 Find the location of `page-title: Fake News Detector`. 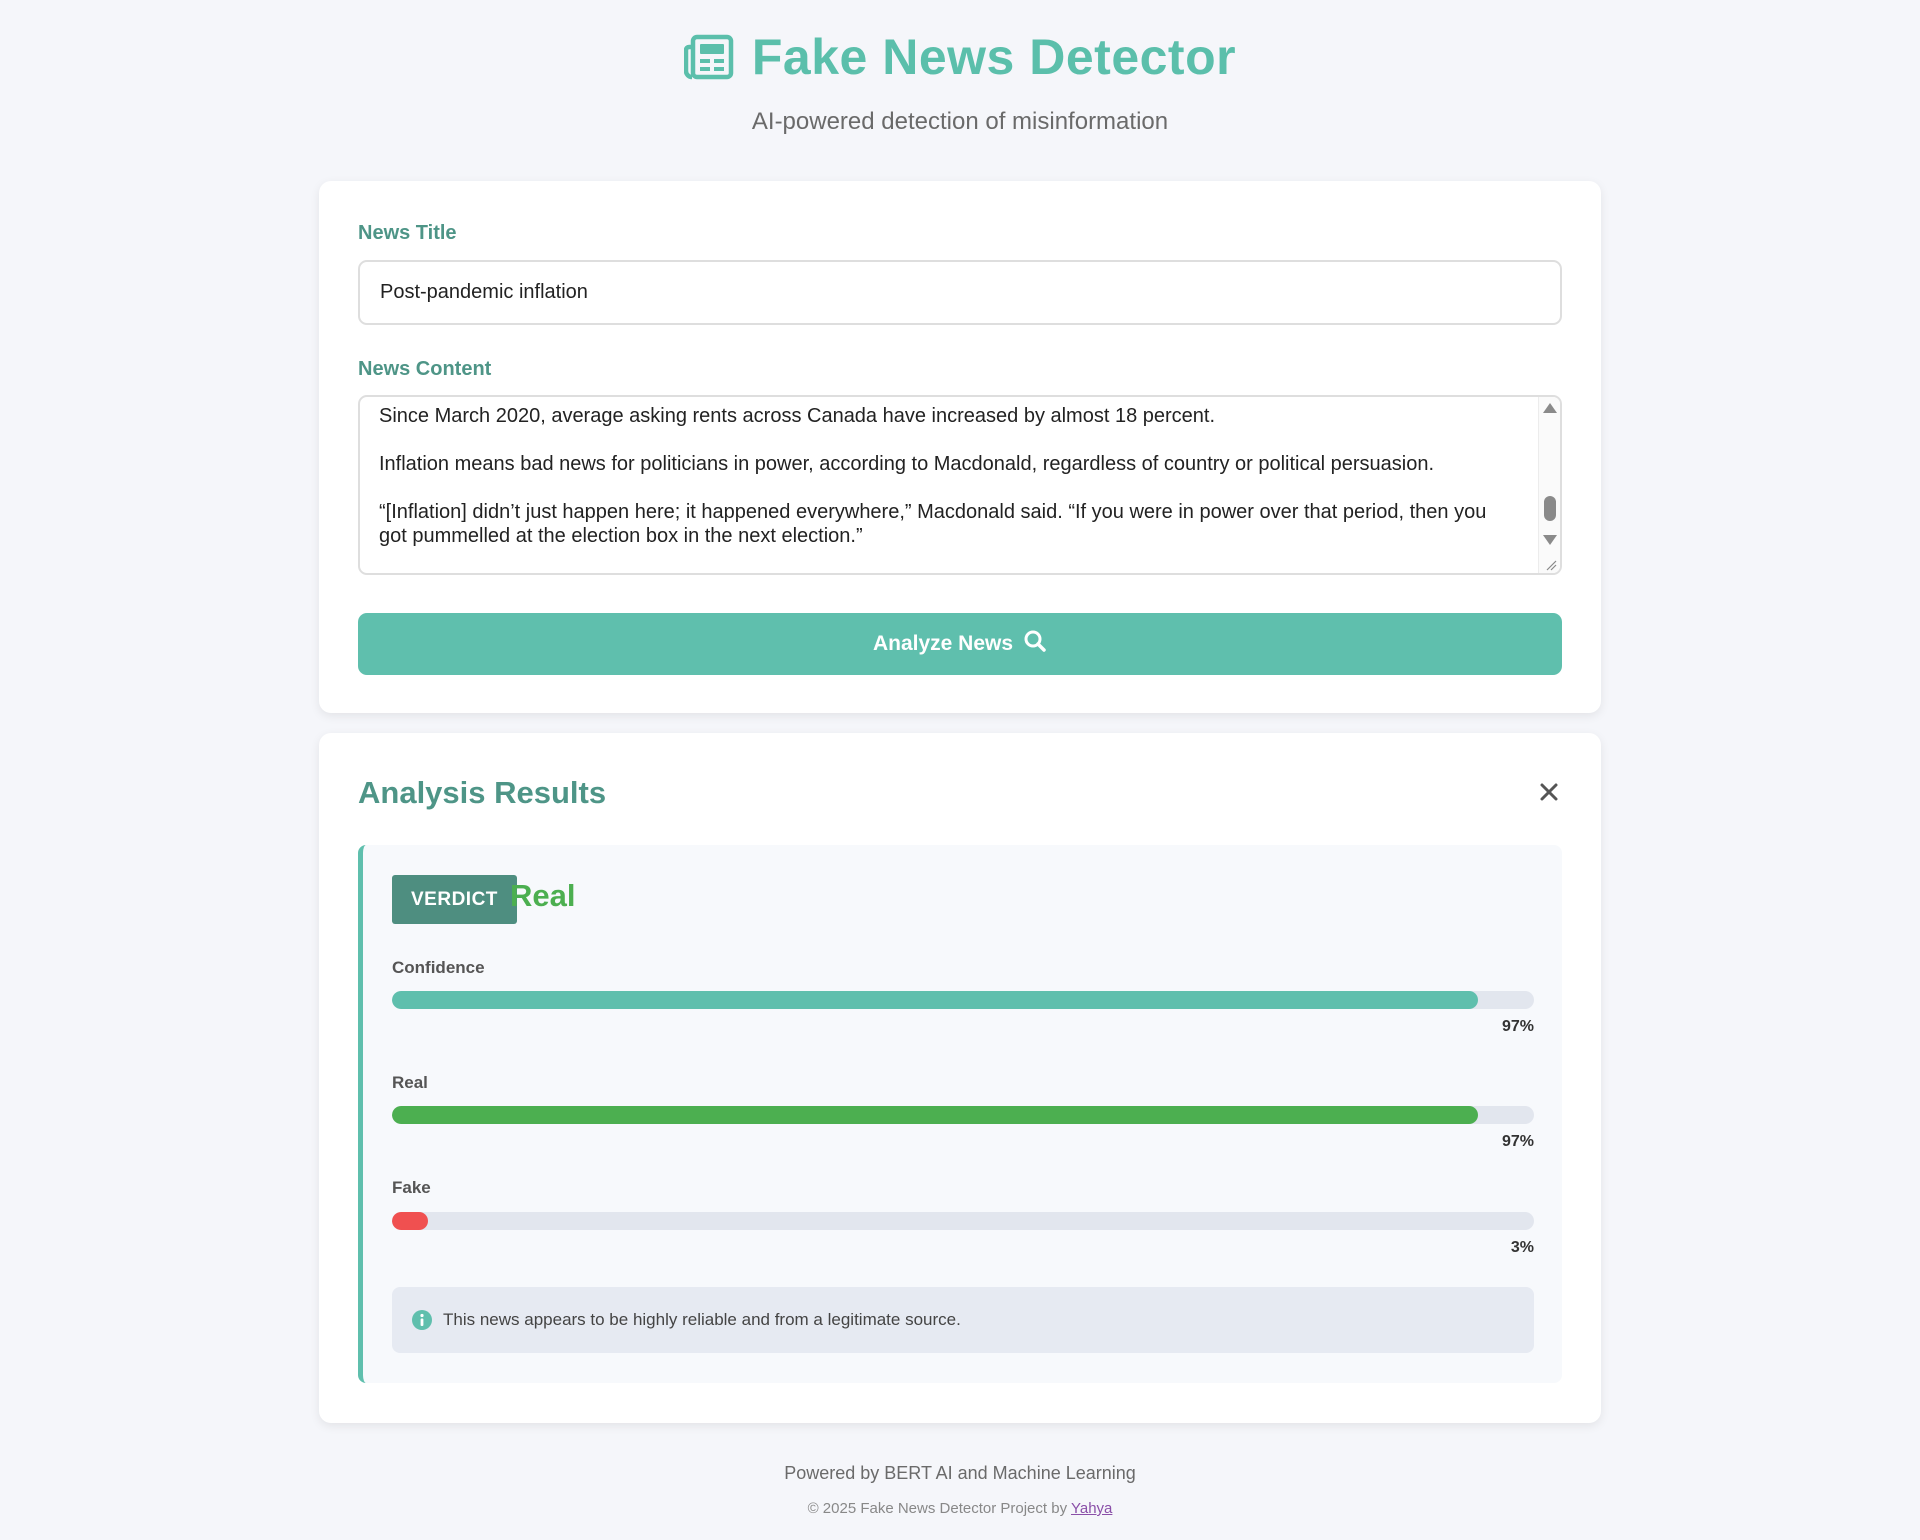

page-title: Fake News Detector is located at coordinates (994, 57).